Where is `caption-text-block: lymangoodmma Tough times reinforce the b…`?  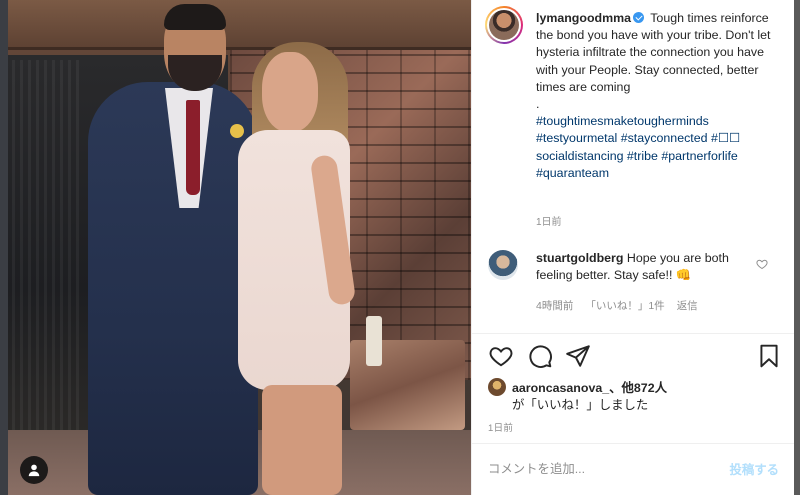
caption-text-block: lymangoodmma Tough times reinforce the b… is located at coordinates (661, 96).